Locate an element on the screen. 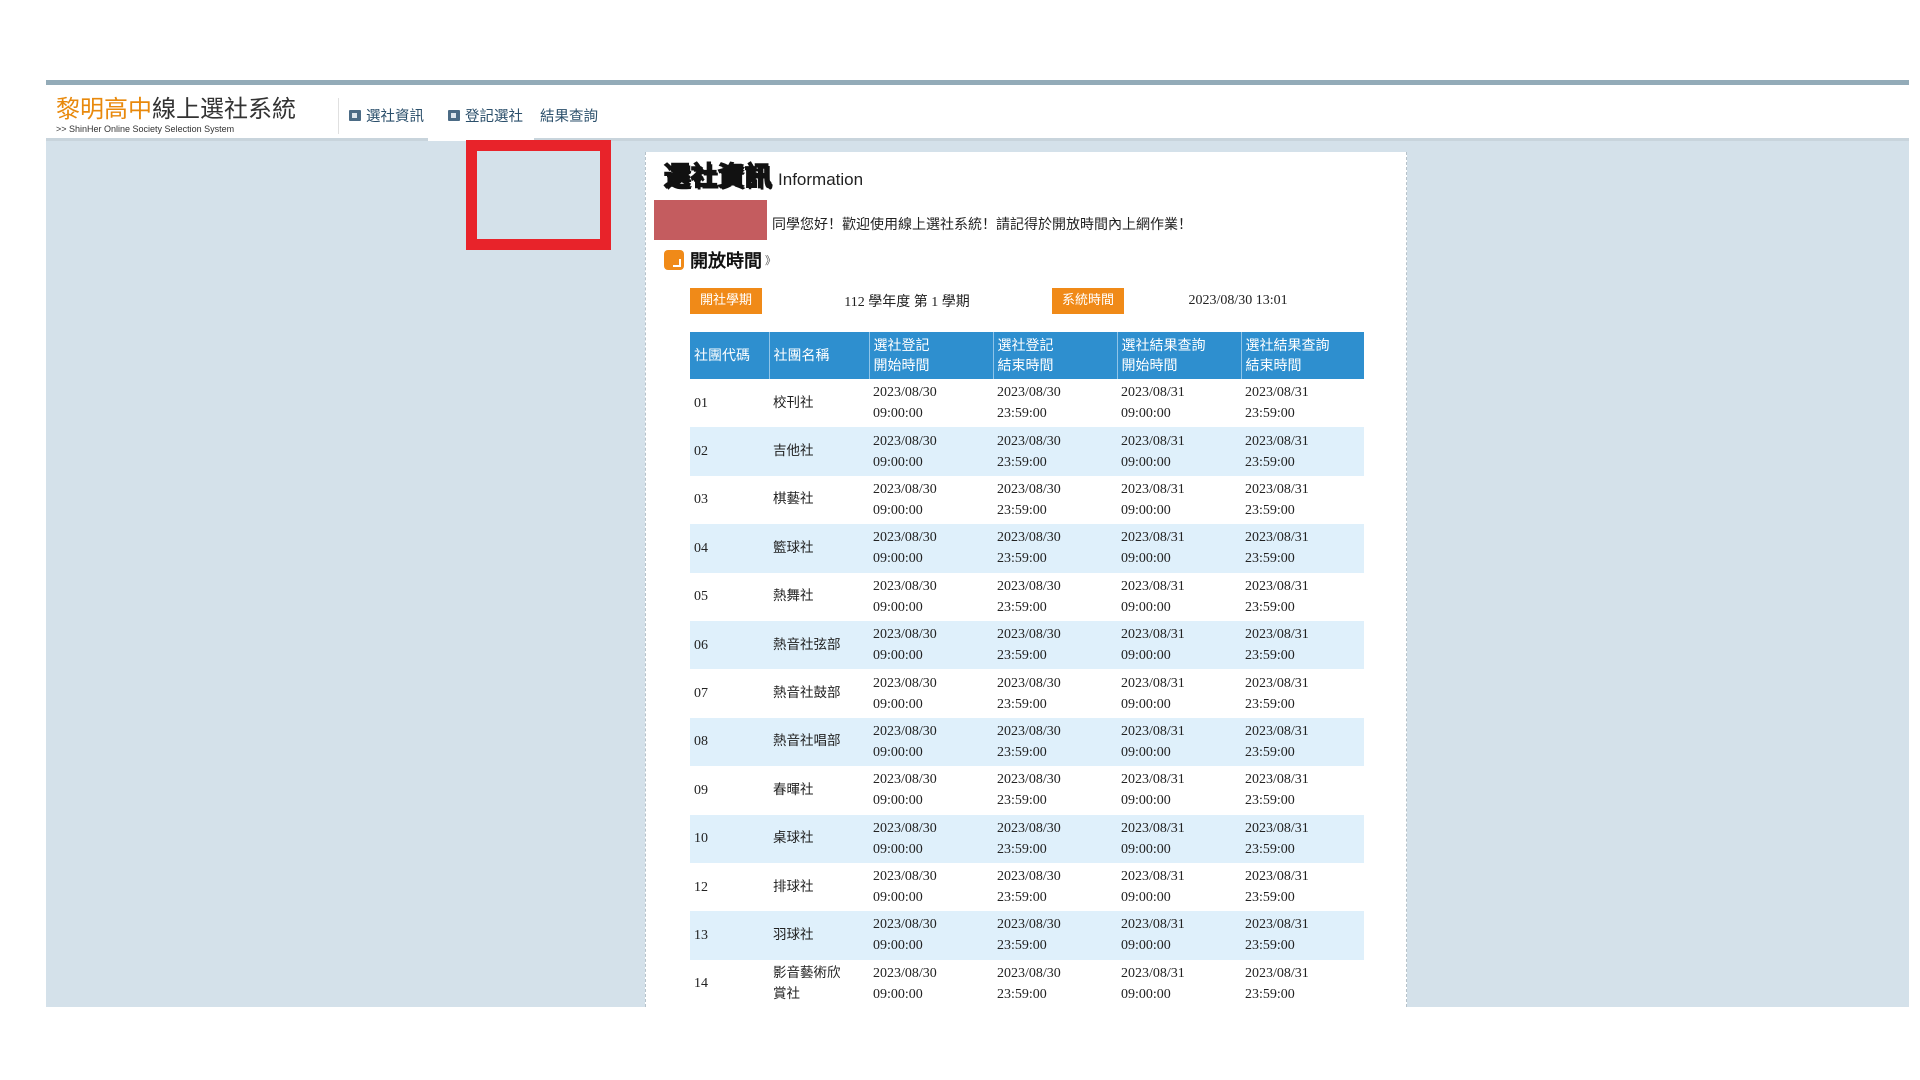  logo-title: 黎明高中線上選社系統 is located at coordinates (193, 109).